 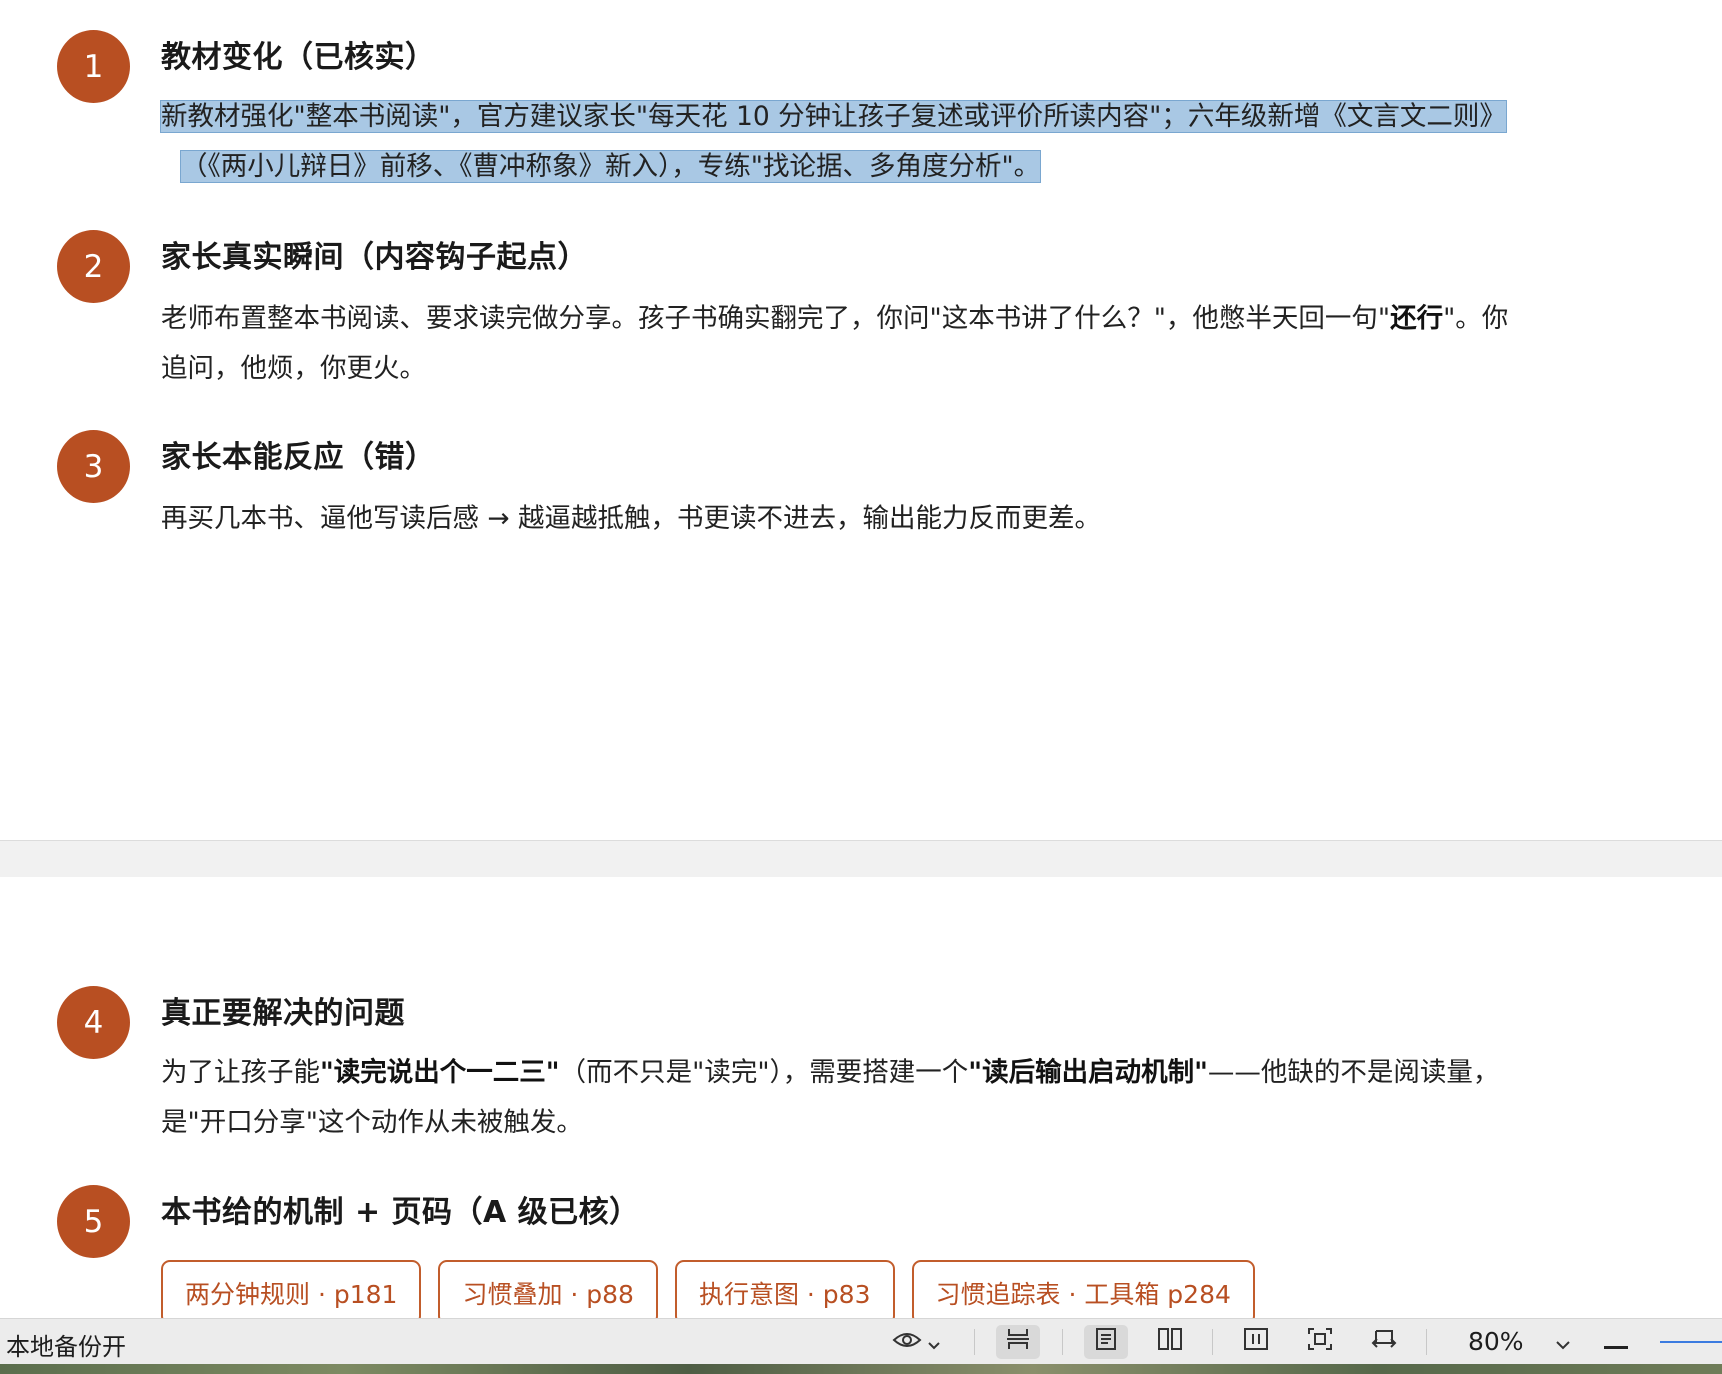 I want to click on fit-width-button, so click(x=1384, y=1342).